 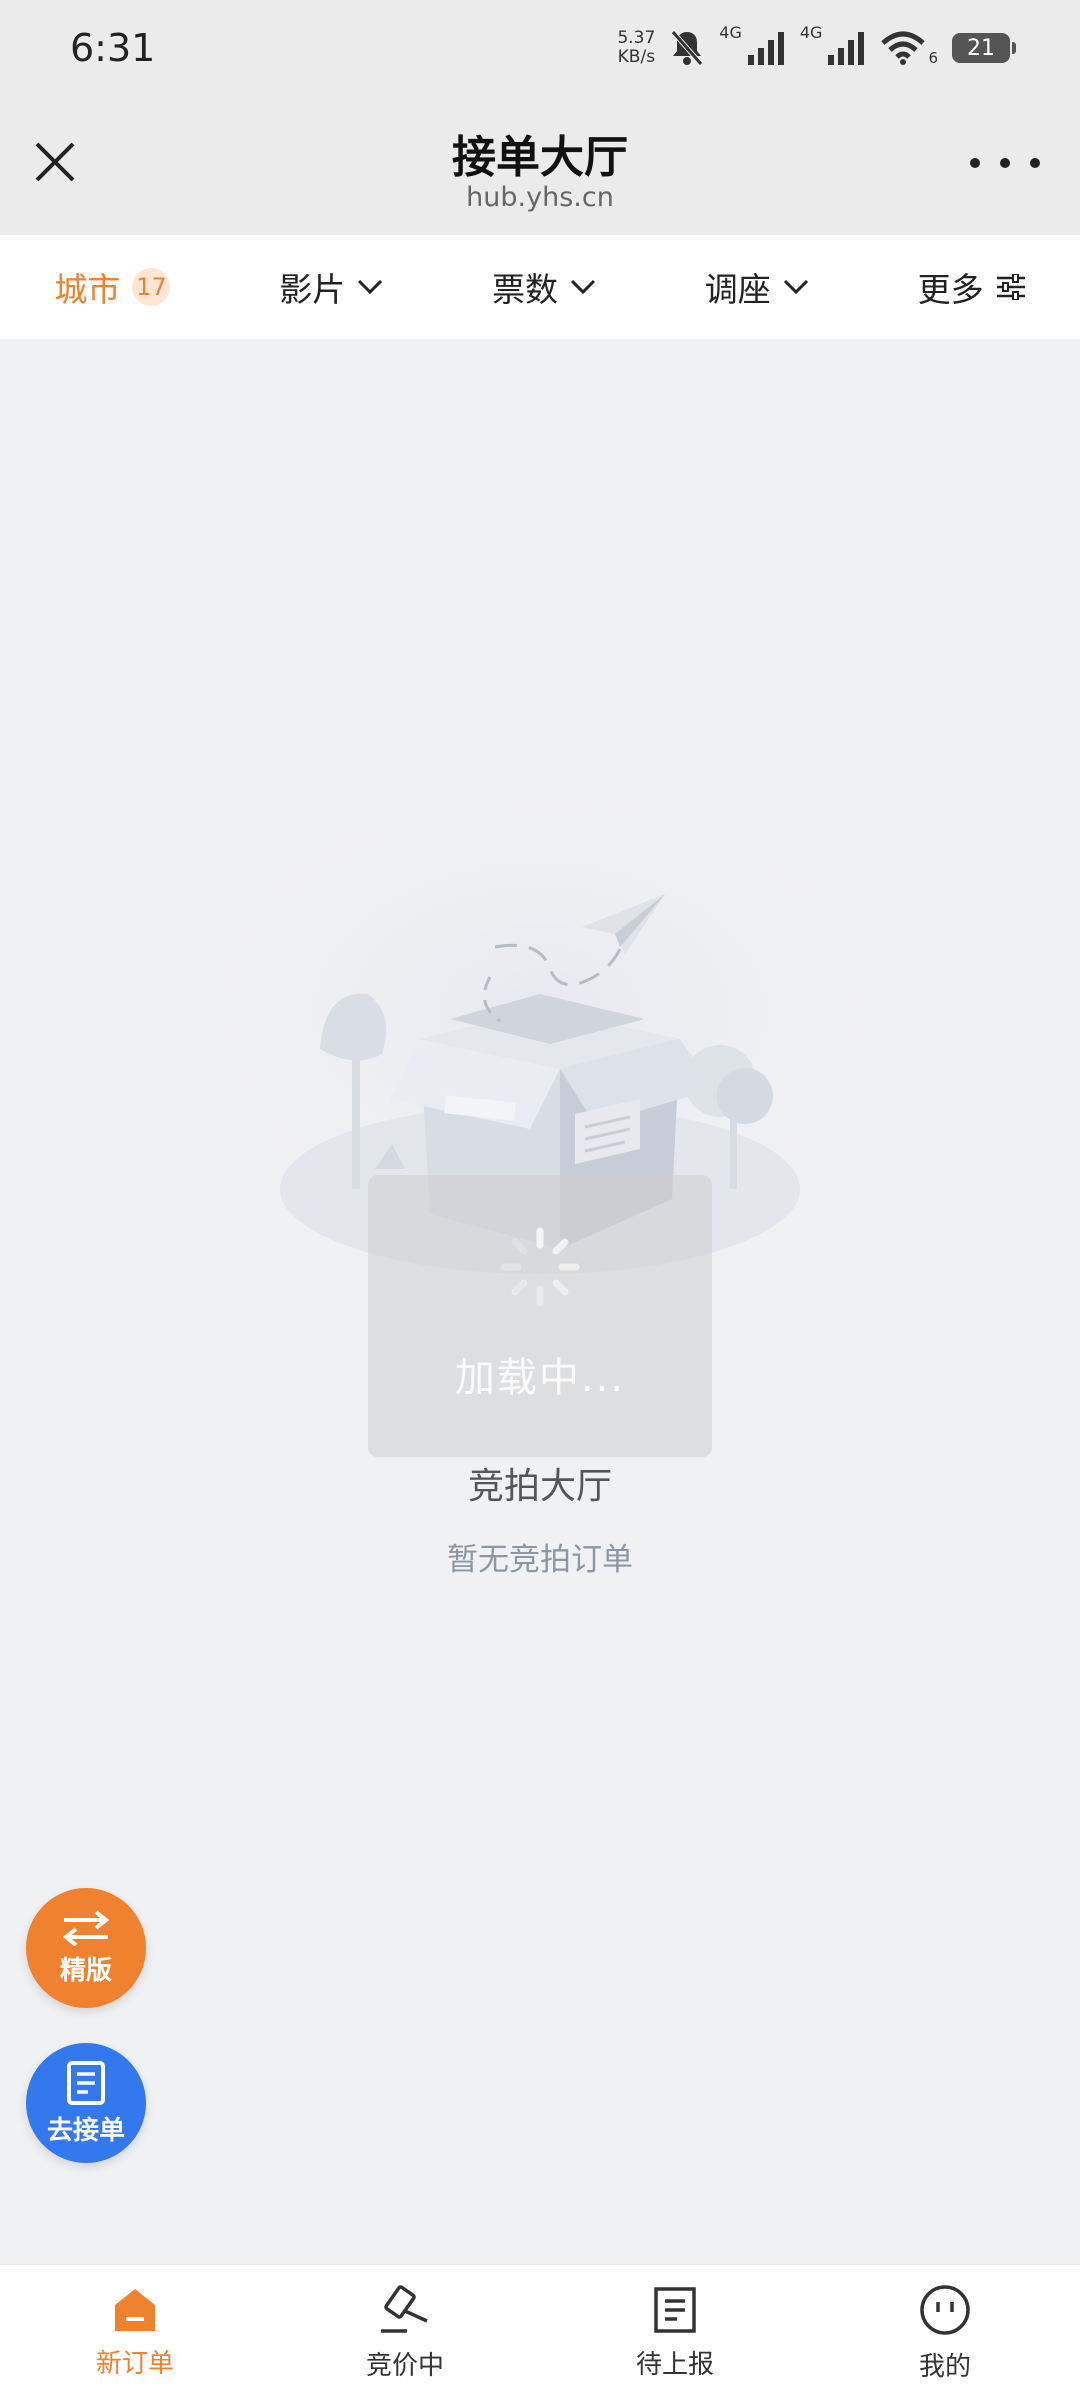 What do you see at coordinates (730, 32) in the screenshot?
I see `signal-1-label: 4G` at bounding box center [730, 32].